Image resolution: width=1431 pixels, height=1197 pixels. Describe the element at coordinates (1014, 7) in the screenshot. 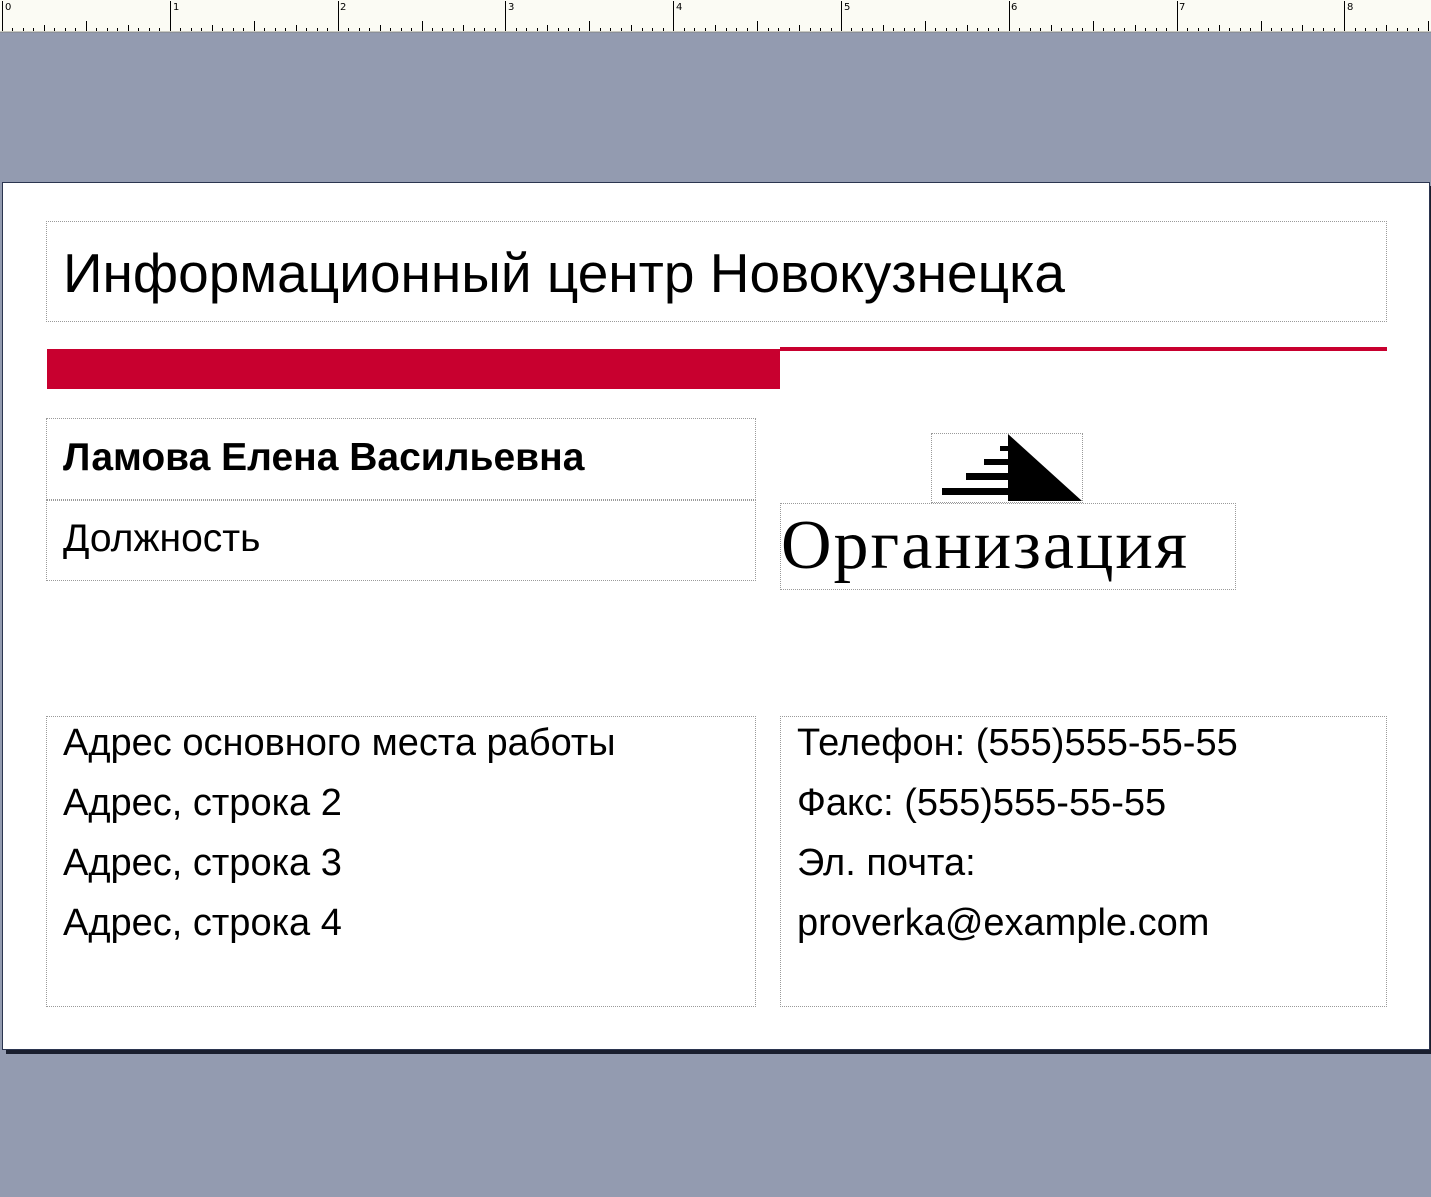

I see `ruler-mark-6: 6` at that location.